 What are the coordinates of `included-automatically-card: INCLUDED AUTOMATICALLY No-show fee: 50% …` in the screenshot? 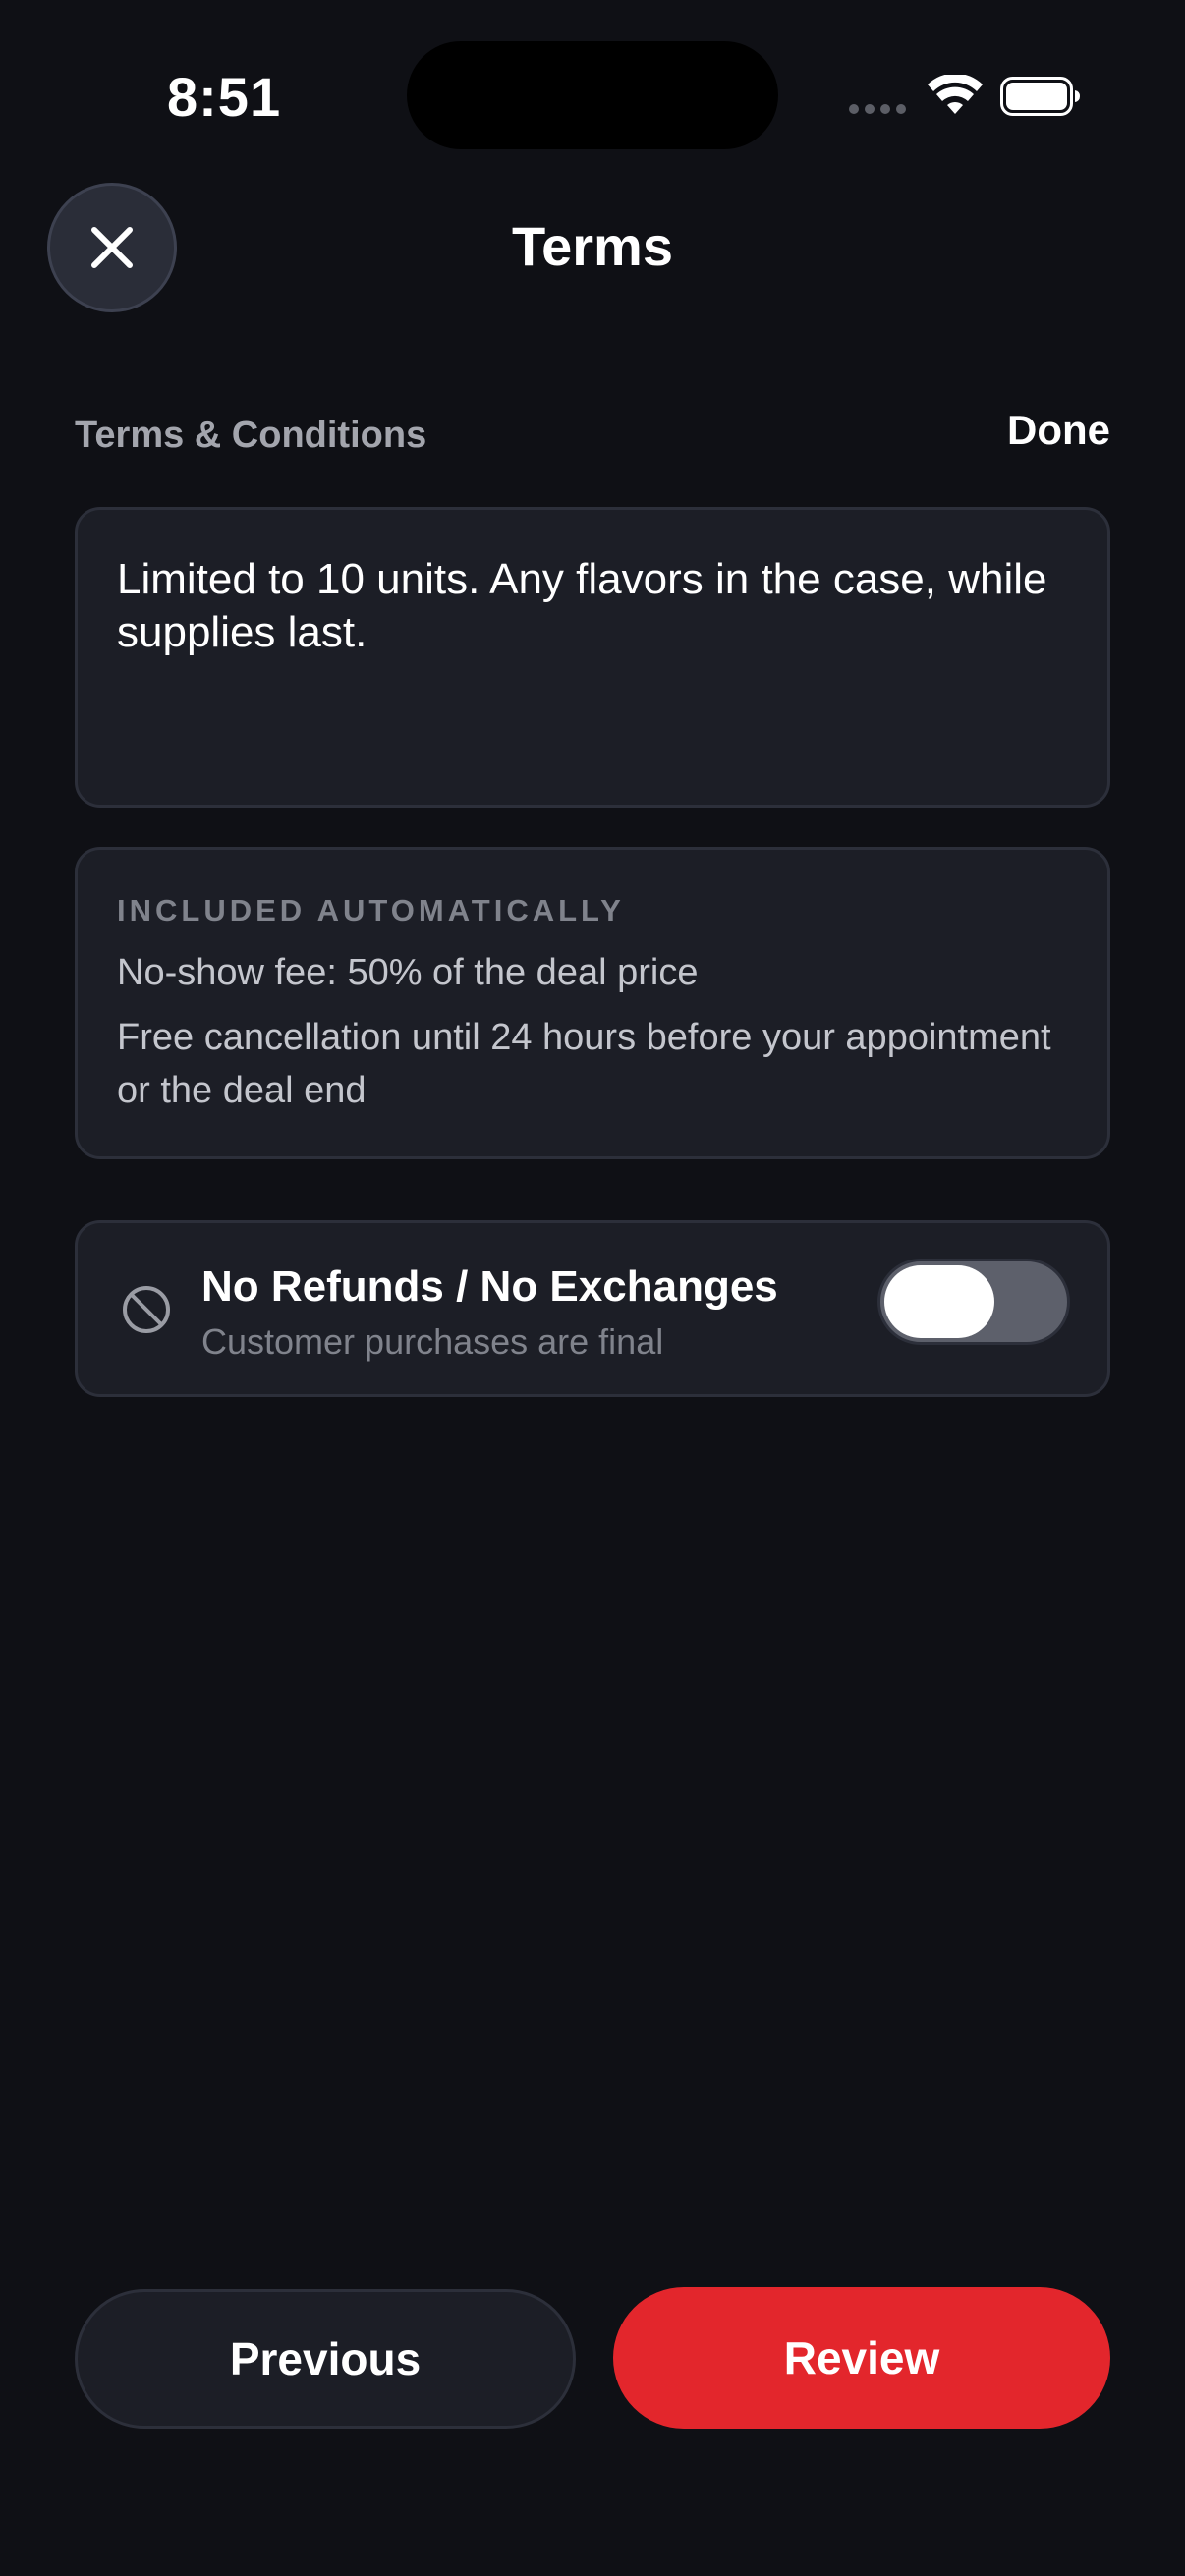 It's located at (592, 1003).